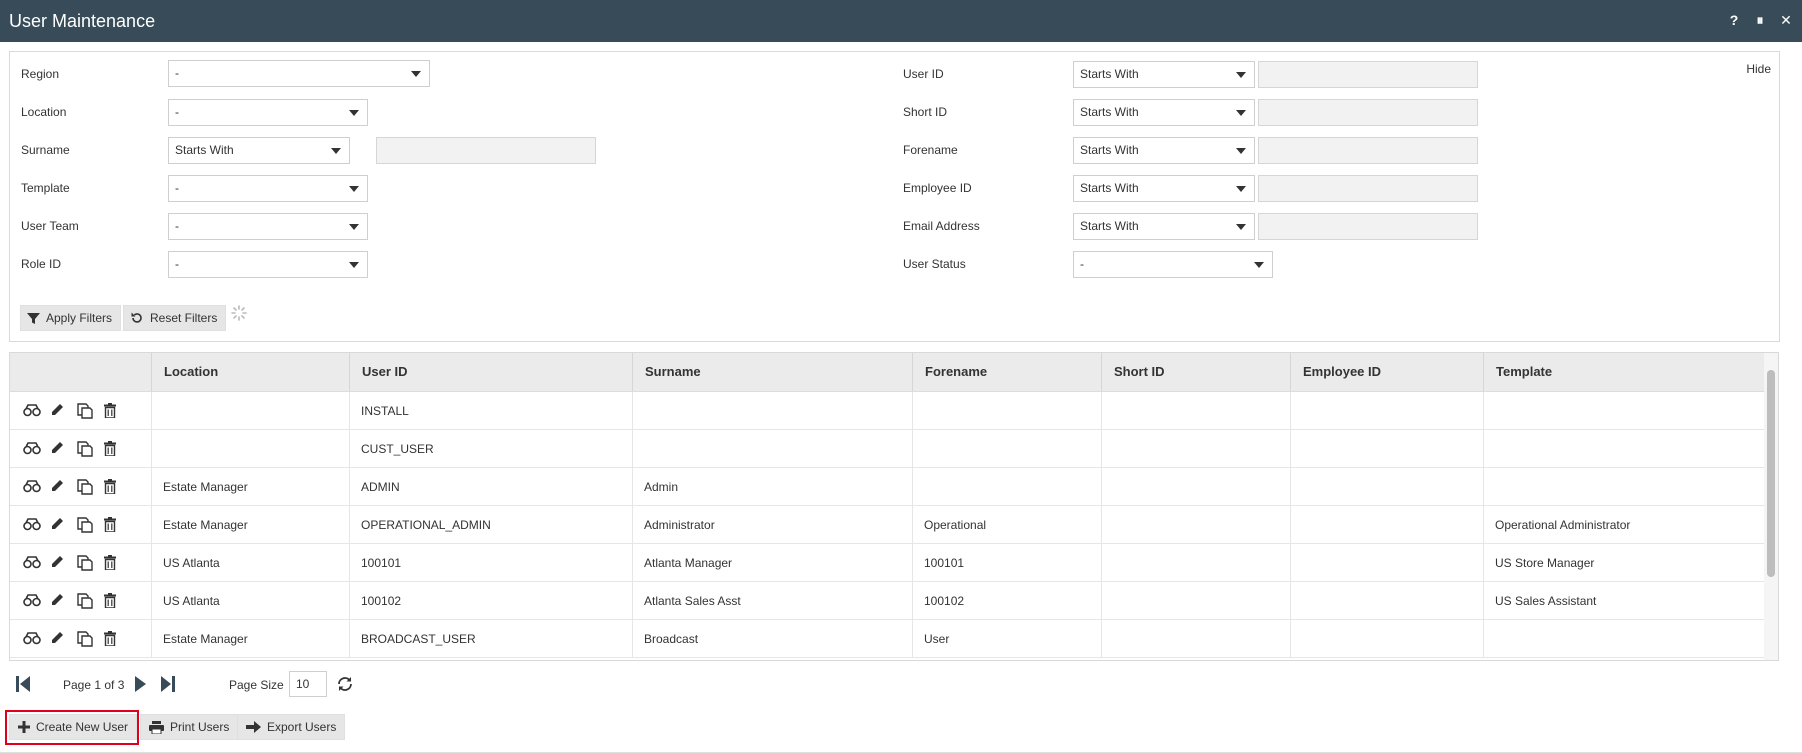 This screenshot has width=1802, height=753. Describe the element at coordinates (177, 73) in the screenshot. I see `region-select-value: -` at that location.